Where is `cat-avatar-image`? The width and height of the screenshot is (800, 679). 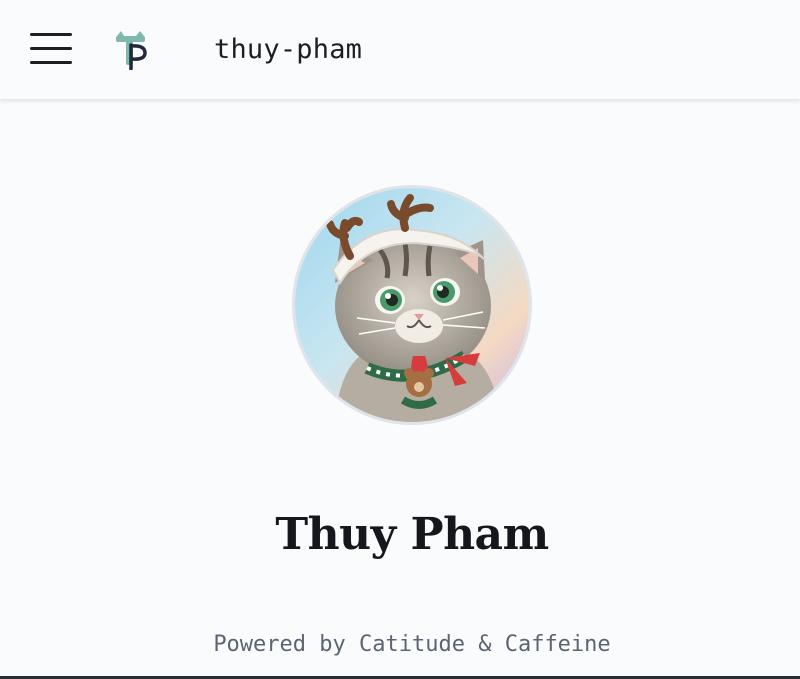 cat-avatar-image is located at coordinates (412, 305).